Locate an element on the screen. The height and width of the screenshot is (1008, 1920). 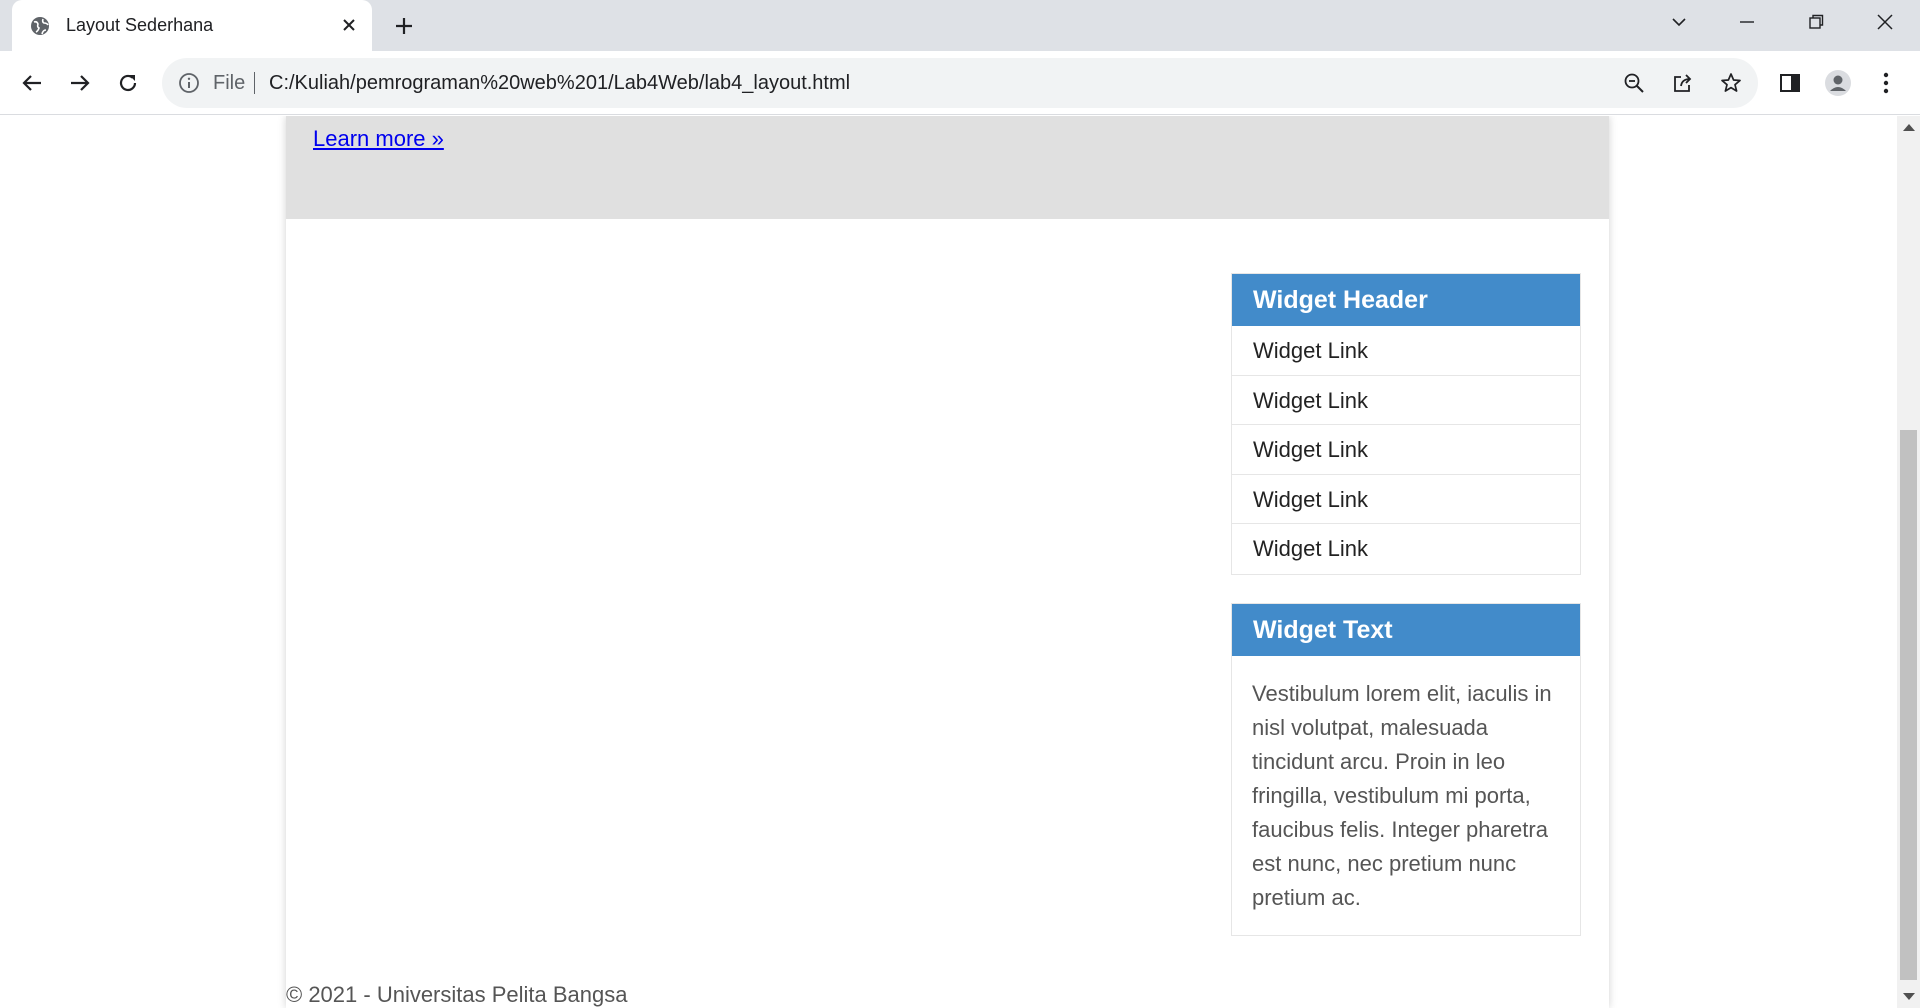
hero-section: Learn more » is located at coordinates (947, 167).